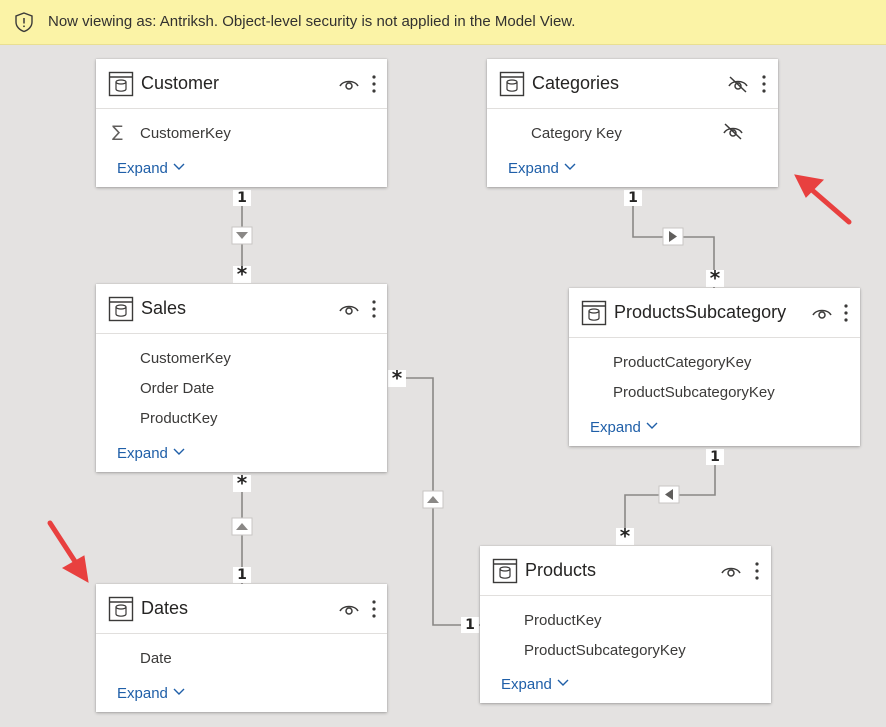  What do you see at coordinates (241, 648) in the screenshot?
I see `table-card-dates: Dates Date Expand` at bounding box center [241, 648].